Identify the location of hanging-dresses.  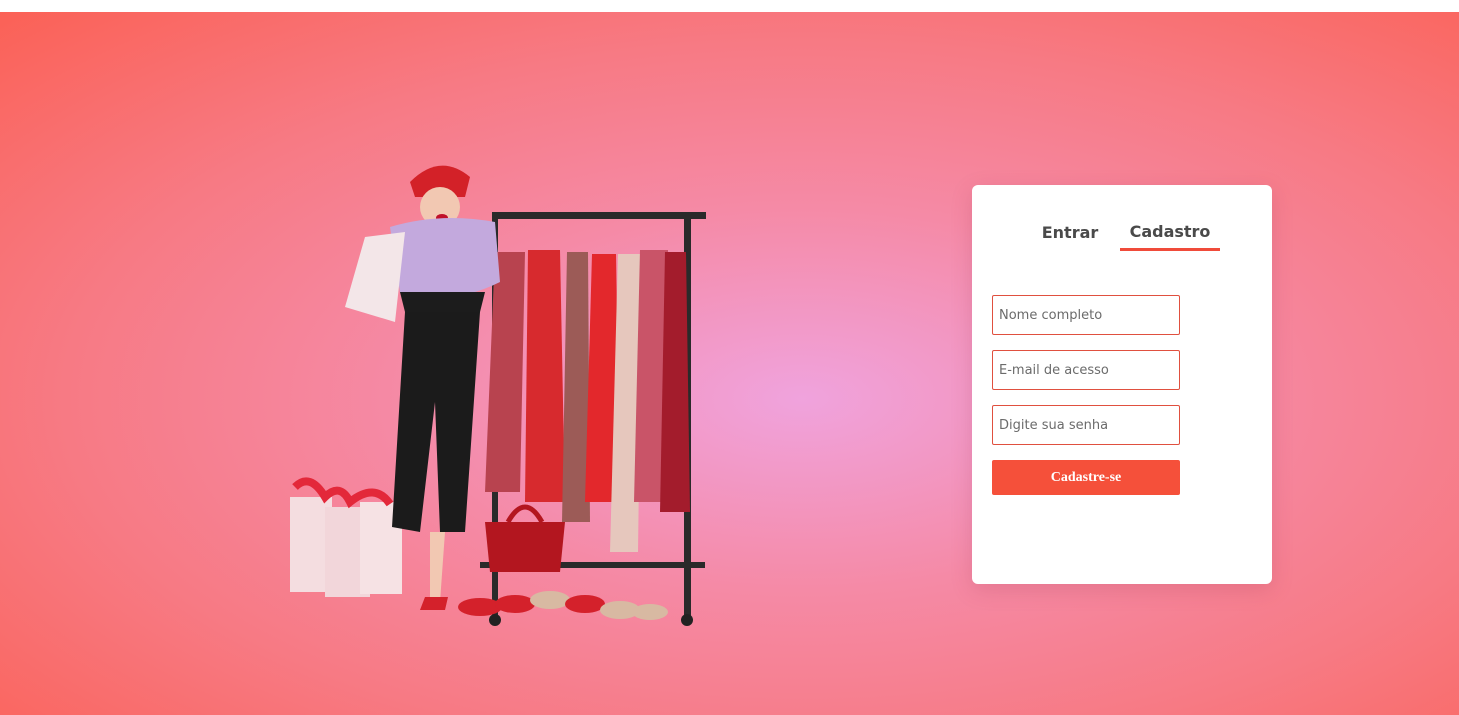
(587, 401).